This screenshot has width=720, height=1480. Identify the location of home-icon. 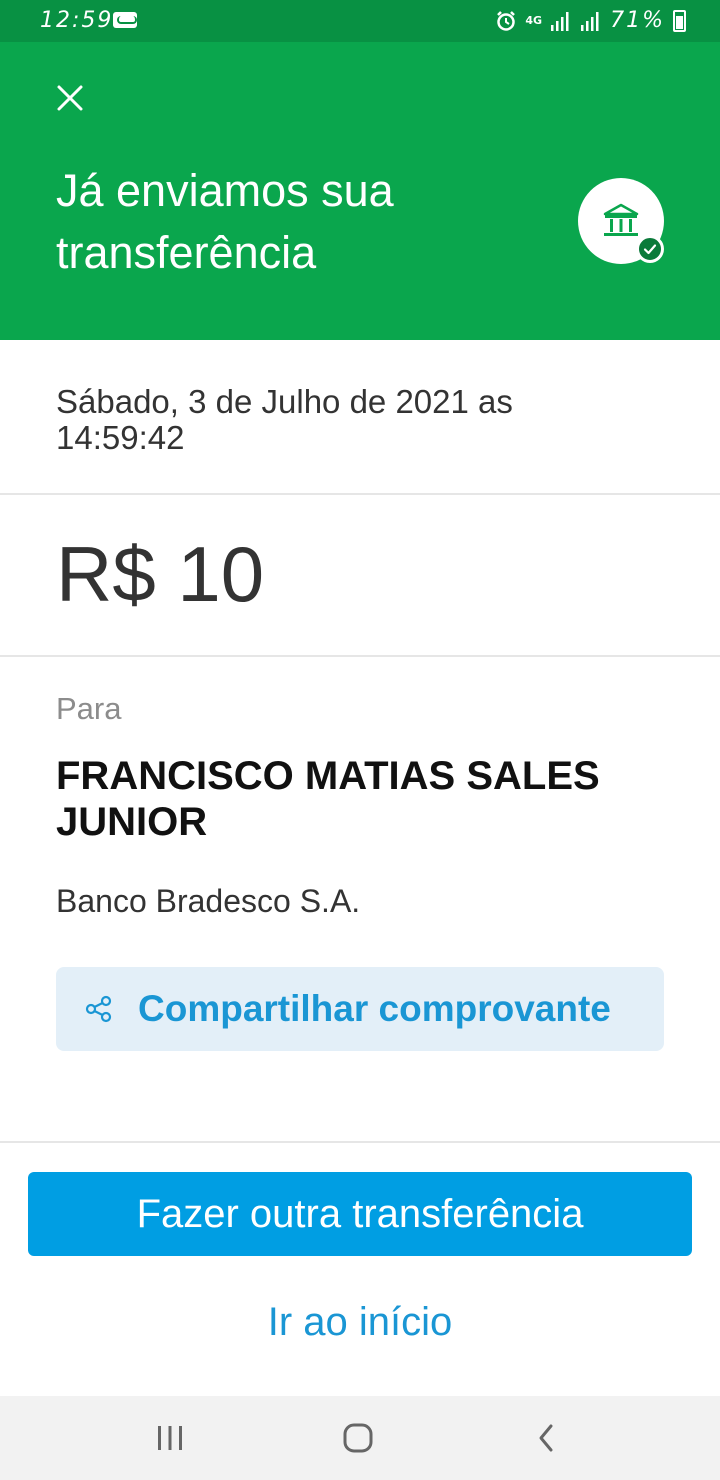
(358, 1438).